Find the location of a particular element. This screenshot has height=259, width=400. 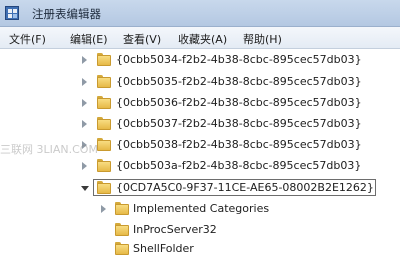

tree-key-row: {0cbb5037-f2b2-4b38-8cbc-895cec57db03} is located at coordinates (200, 124).